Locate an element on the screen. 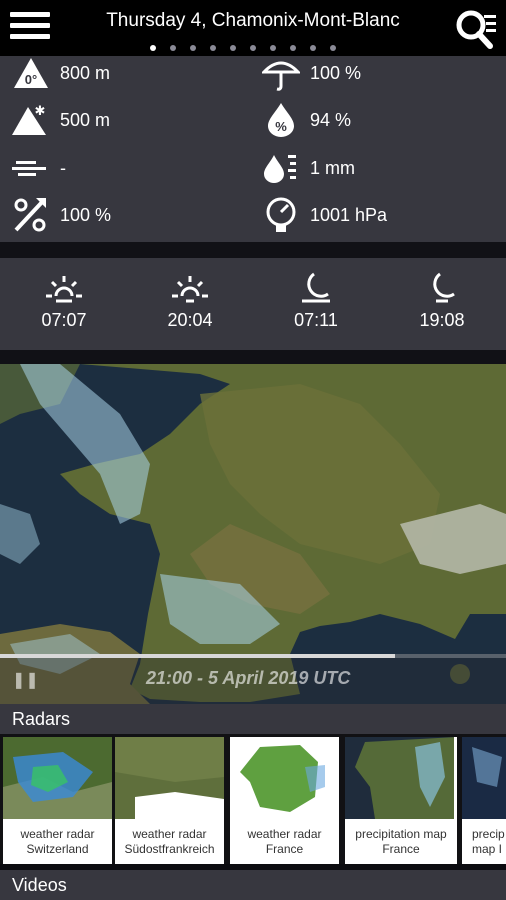 The width and height of the screenshot is (506, 900). top-app-bar: Thursday 4, Chamonix-Mont-Blanc is located at coordinates (253, 28).